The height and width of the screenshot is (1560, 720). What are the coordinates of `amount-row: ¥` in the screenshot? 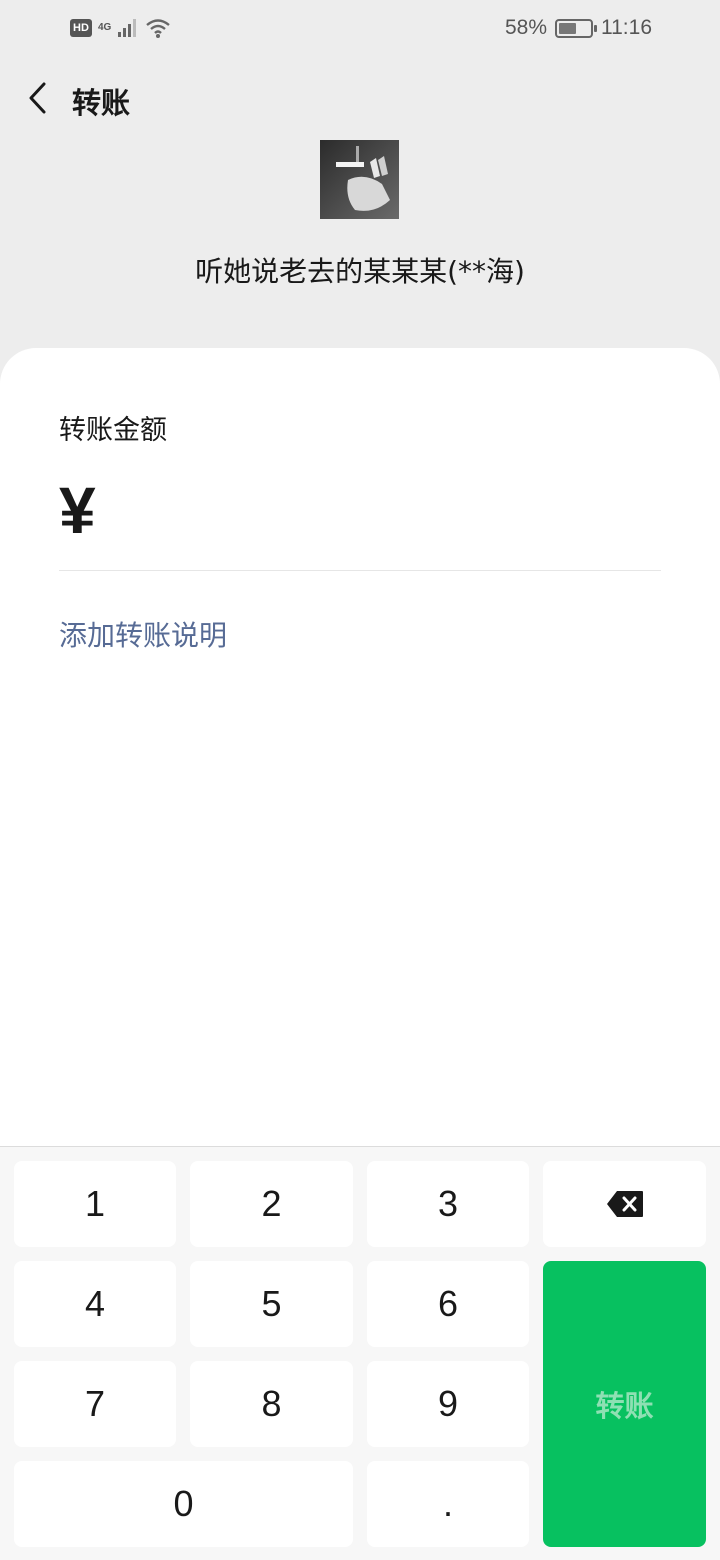 It's located at (342, 510).